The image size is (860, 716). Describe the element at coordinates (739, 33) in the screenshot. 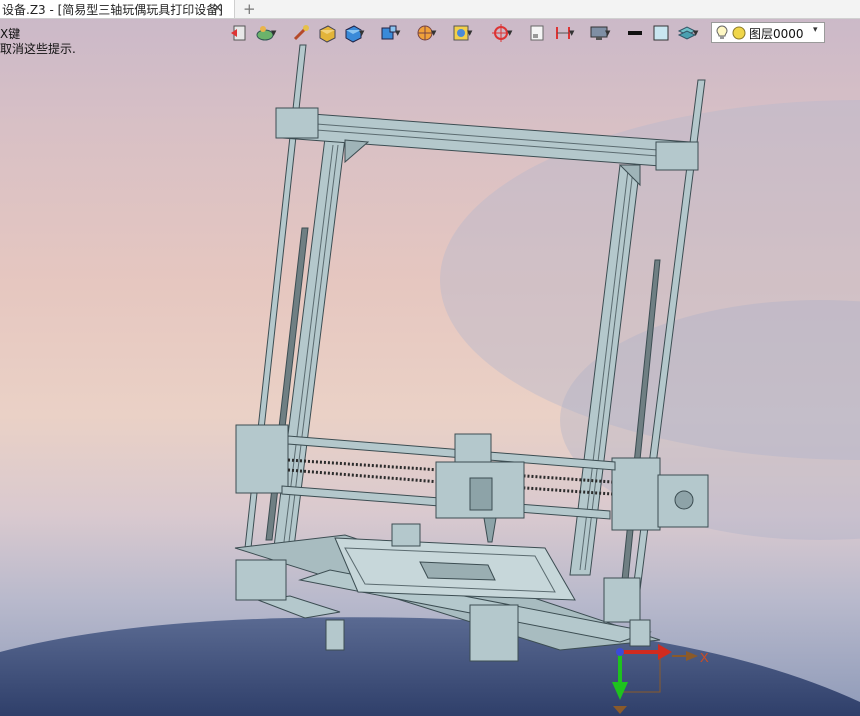

I see `layer-color-dot` at that location.